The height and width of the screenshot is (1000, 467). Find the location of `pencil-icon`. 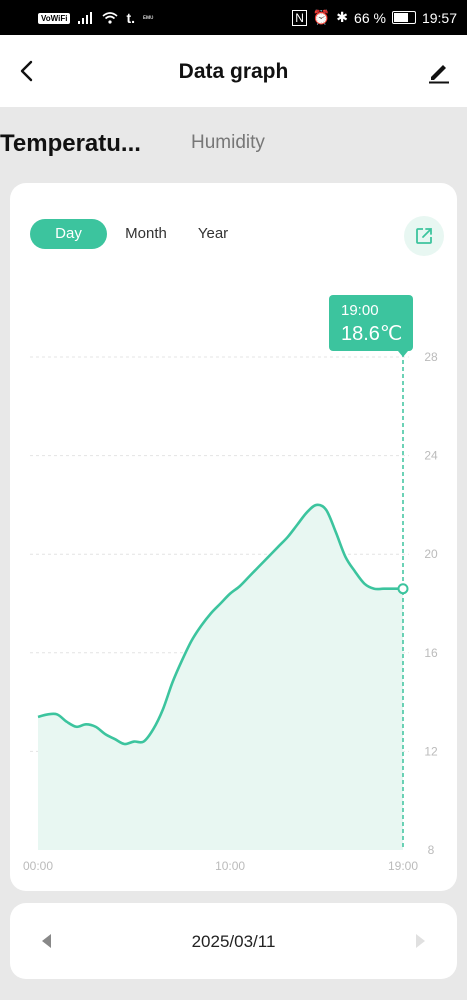

pencil-icon is located at coordinates (439, 74).